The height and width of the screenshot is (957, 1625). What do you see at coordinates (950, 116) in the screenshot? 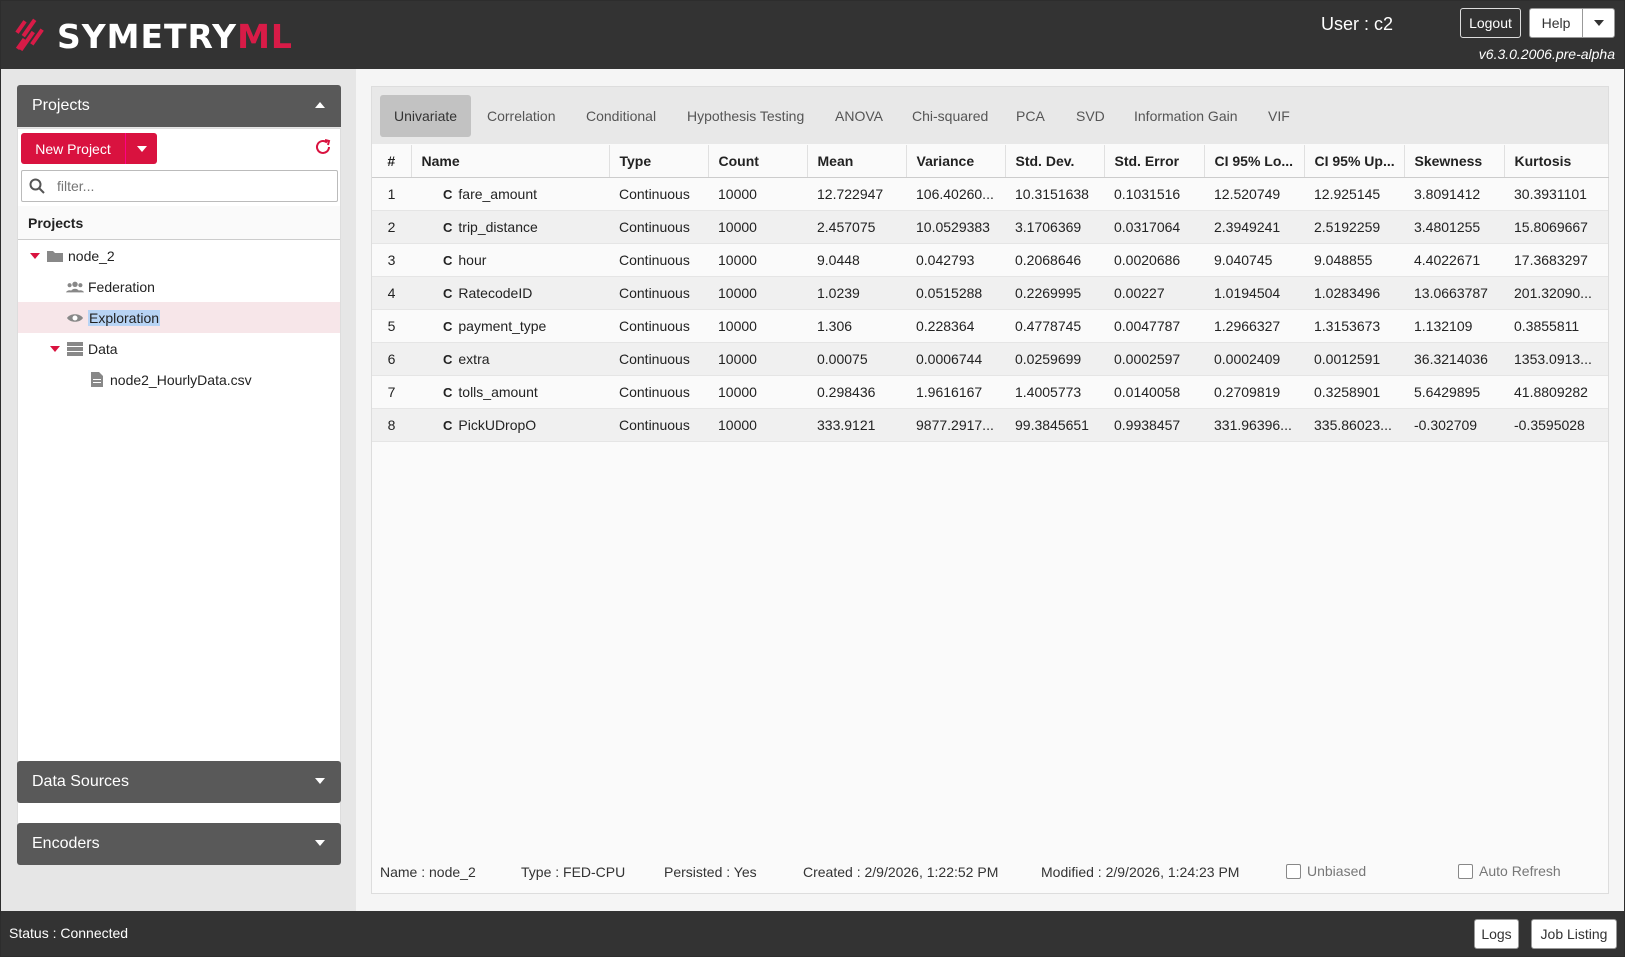
I see `tab-chi-squared: Chi-squared` at bounding box center [950, 116].